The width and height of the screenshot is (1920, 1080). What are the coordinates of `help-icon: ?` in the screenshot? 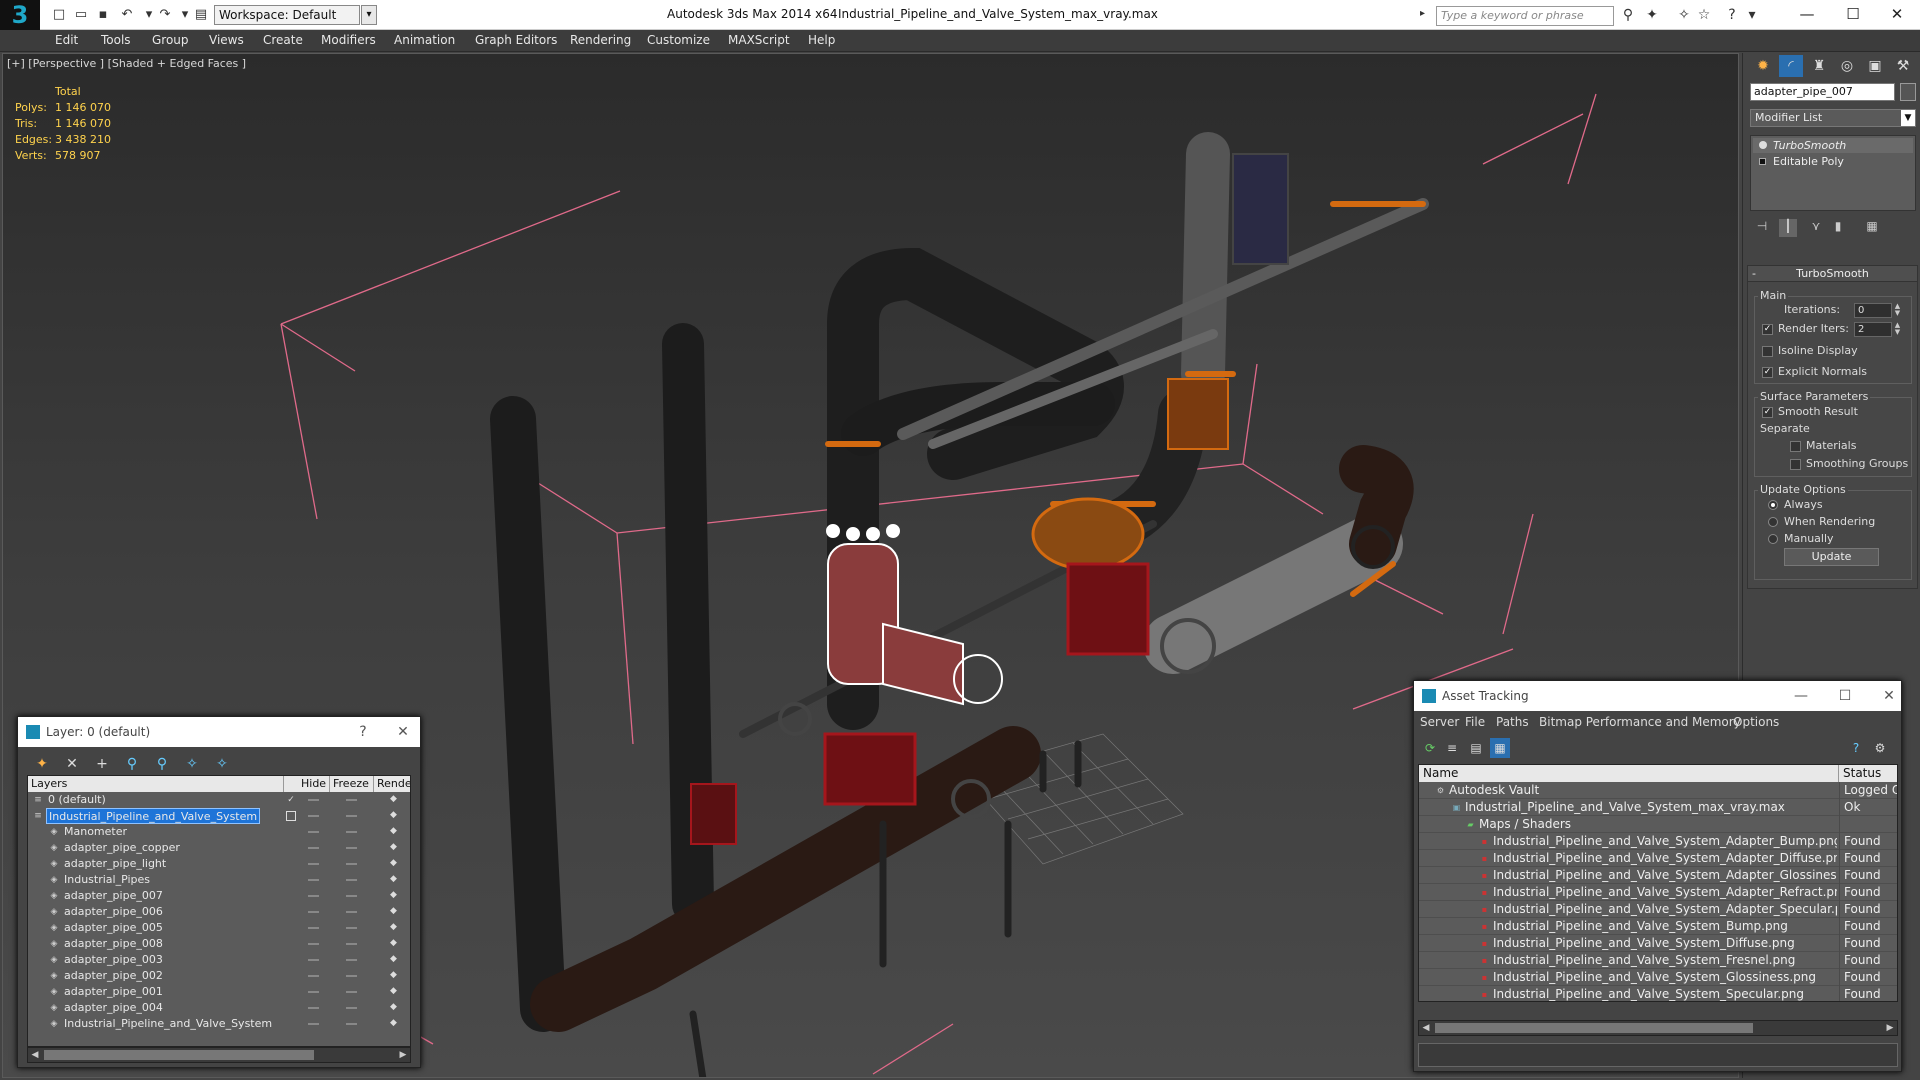 It's located at (1732, 15).